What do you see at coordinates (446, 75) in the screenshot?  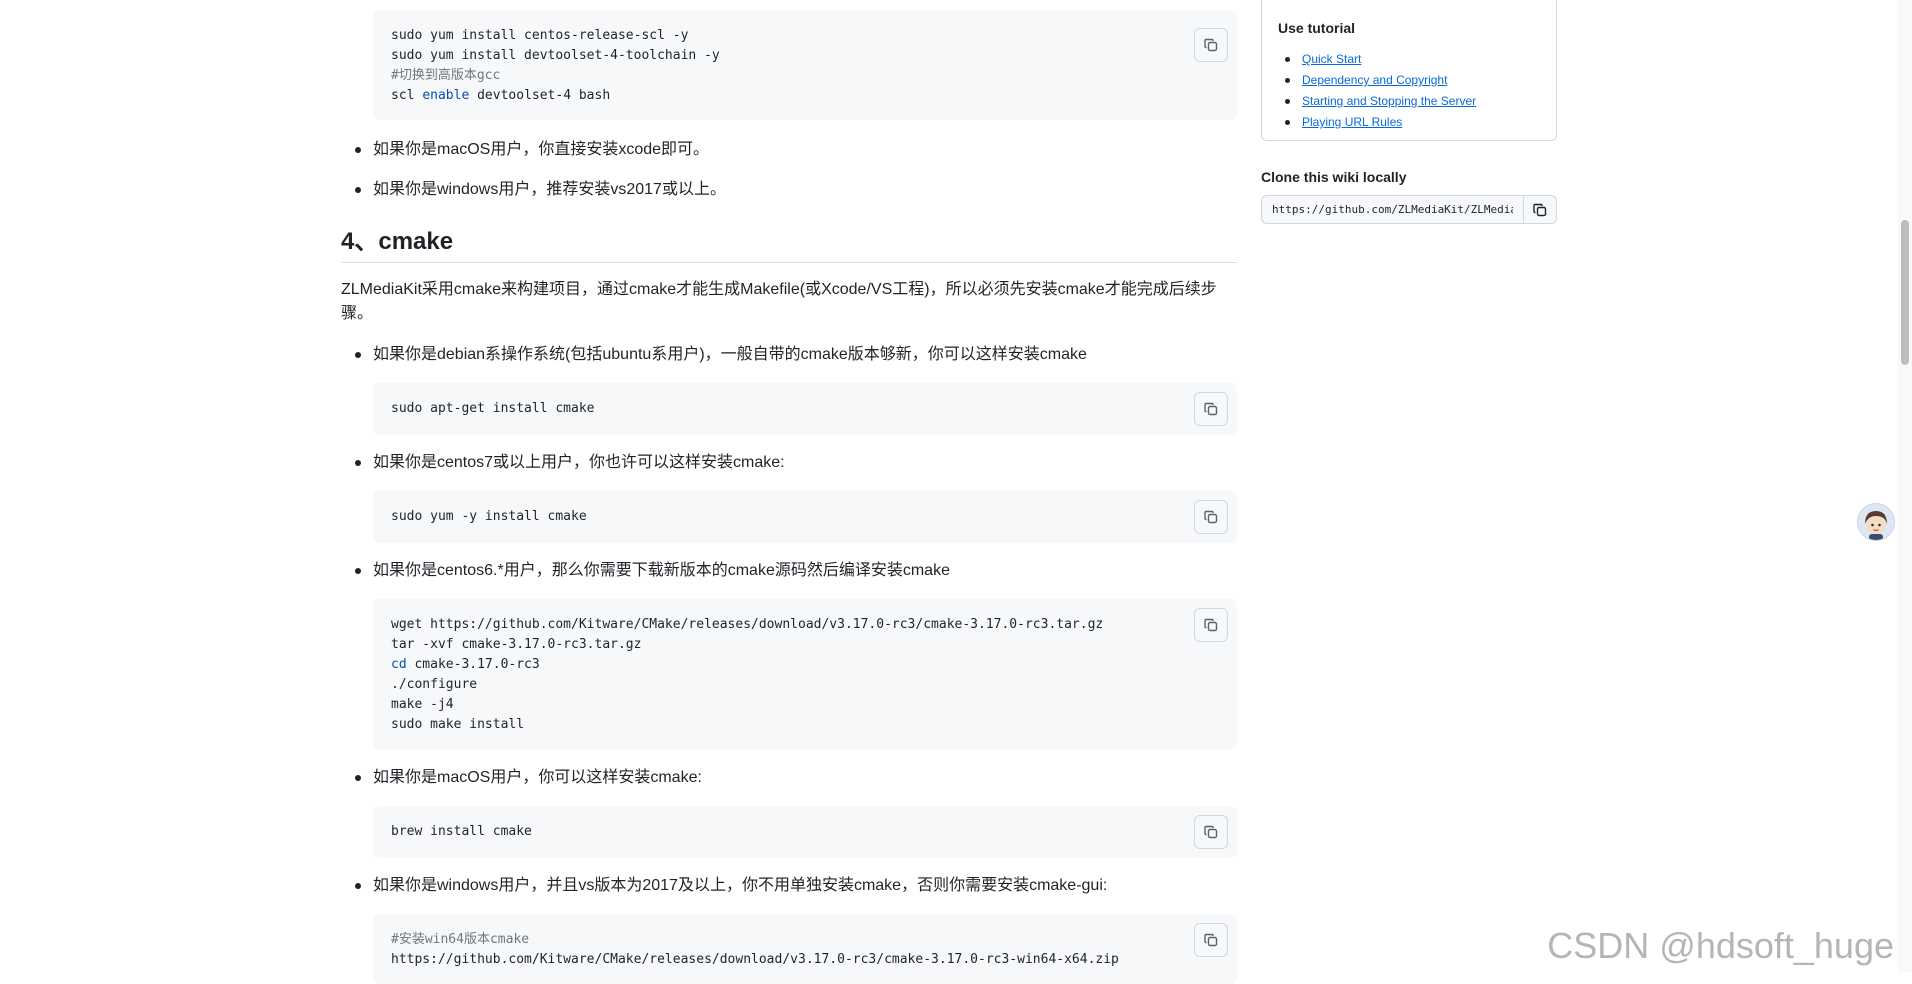 I see `code-comment: #切换到高版本gcc` at bounding box center [446, 75].